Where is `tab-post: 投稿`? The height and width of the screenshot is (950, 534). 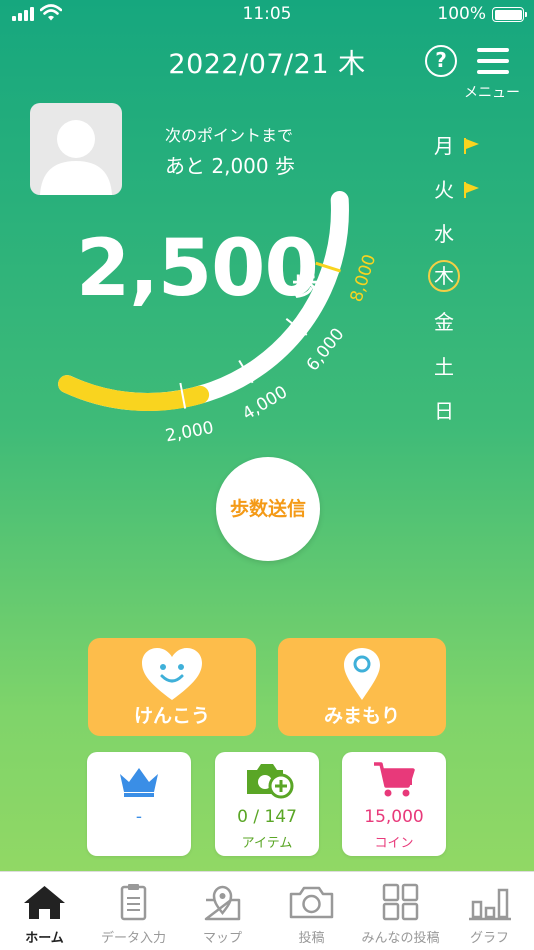 tab-post: 投稿 is located at coordinates (311, 911).